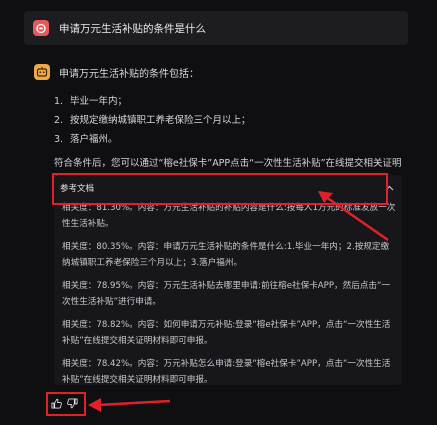 This screenshot has height=425, width=437. What do you see at coordinates (389, 188) in the screenshot?
I see `chevron-up-icon` at bounding box center [389, 188].